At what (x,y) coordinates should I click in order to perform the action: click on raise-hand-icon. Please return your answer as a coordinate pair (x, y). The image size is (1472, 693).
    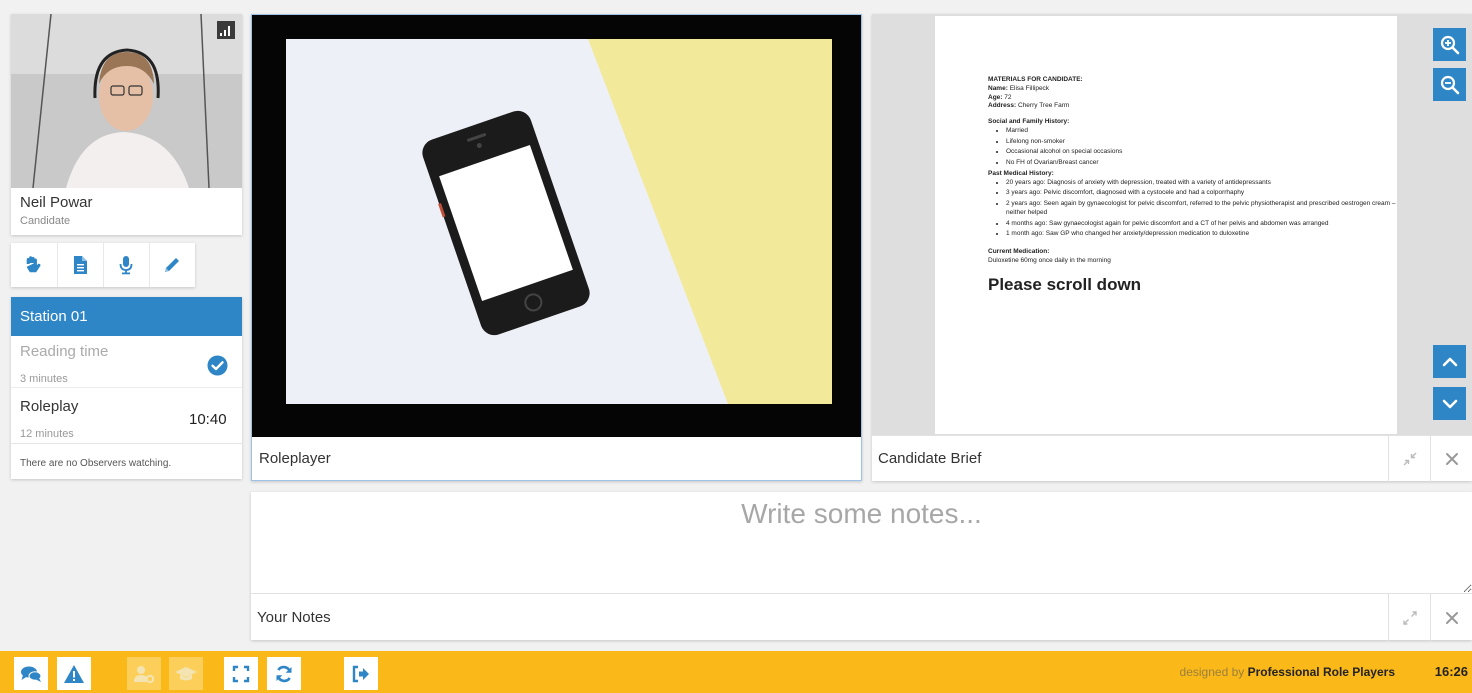
    Looking at the image, I should click on (33, 264).